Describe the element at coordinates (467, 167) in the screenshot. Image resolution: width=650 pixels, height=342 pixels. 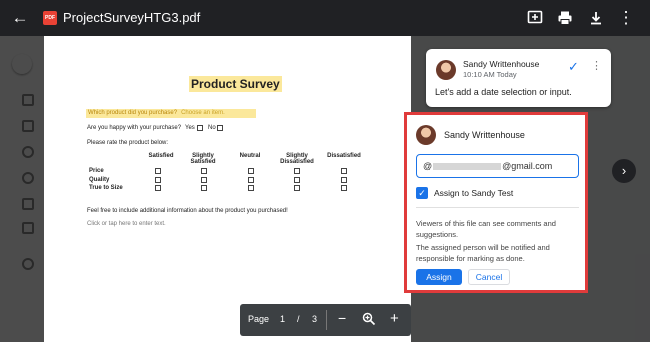
I see `redacted-email` at that location.